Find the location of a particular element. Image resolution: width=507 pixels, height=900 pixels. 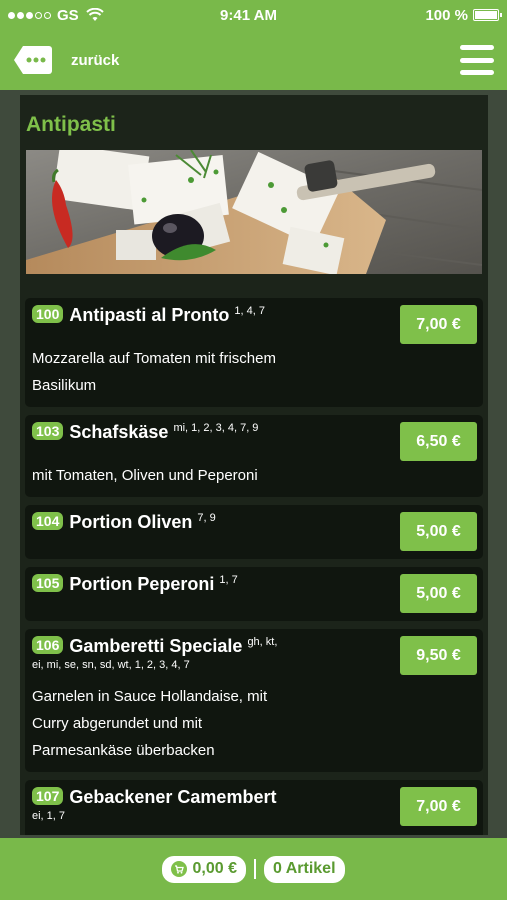

item-name: Portion Peperoni is located at coordinates (142, 584).